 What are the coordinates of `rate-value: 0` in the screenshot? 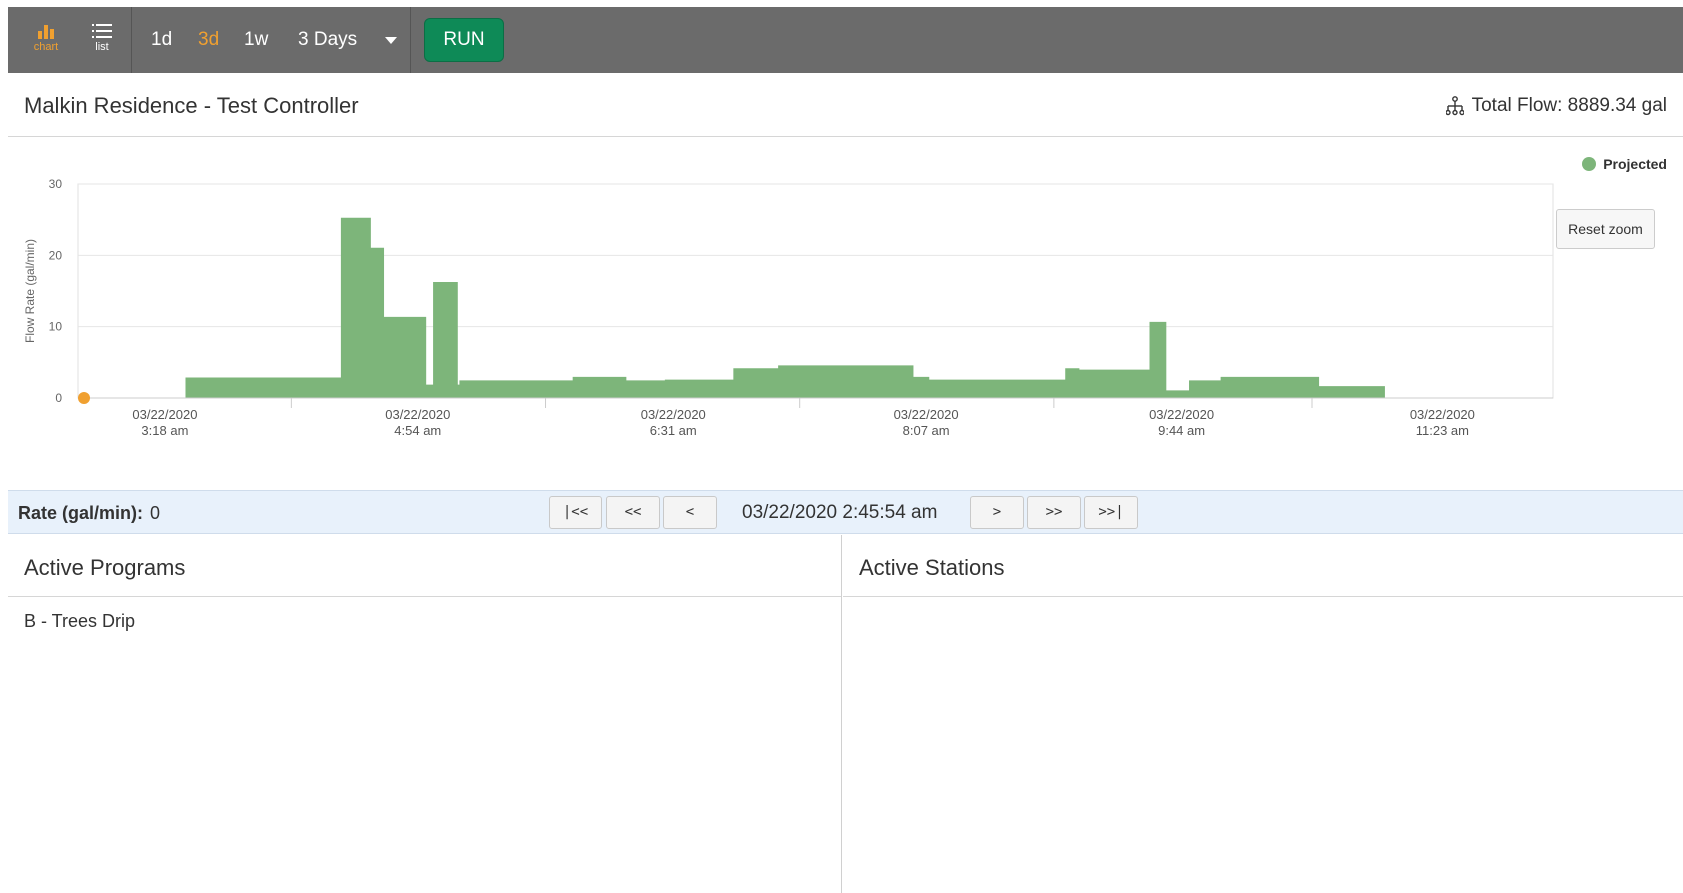 It's located at (155, 513).